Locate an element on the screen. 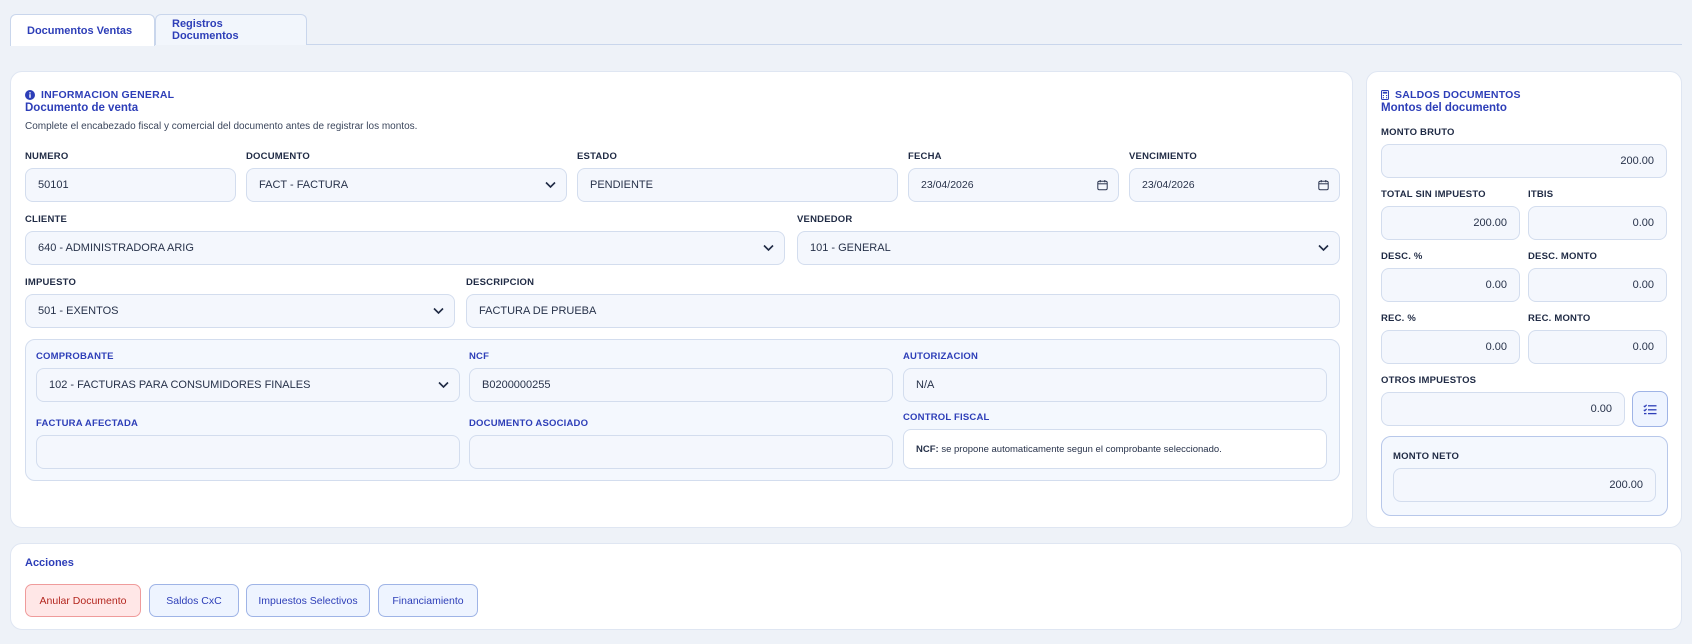  rec-monto-field: 0.00 is located at coordinates (1597, 347).